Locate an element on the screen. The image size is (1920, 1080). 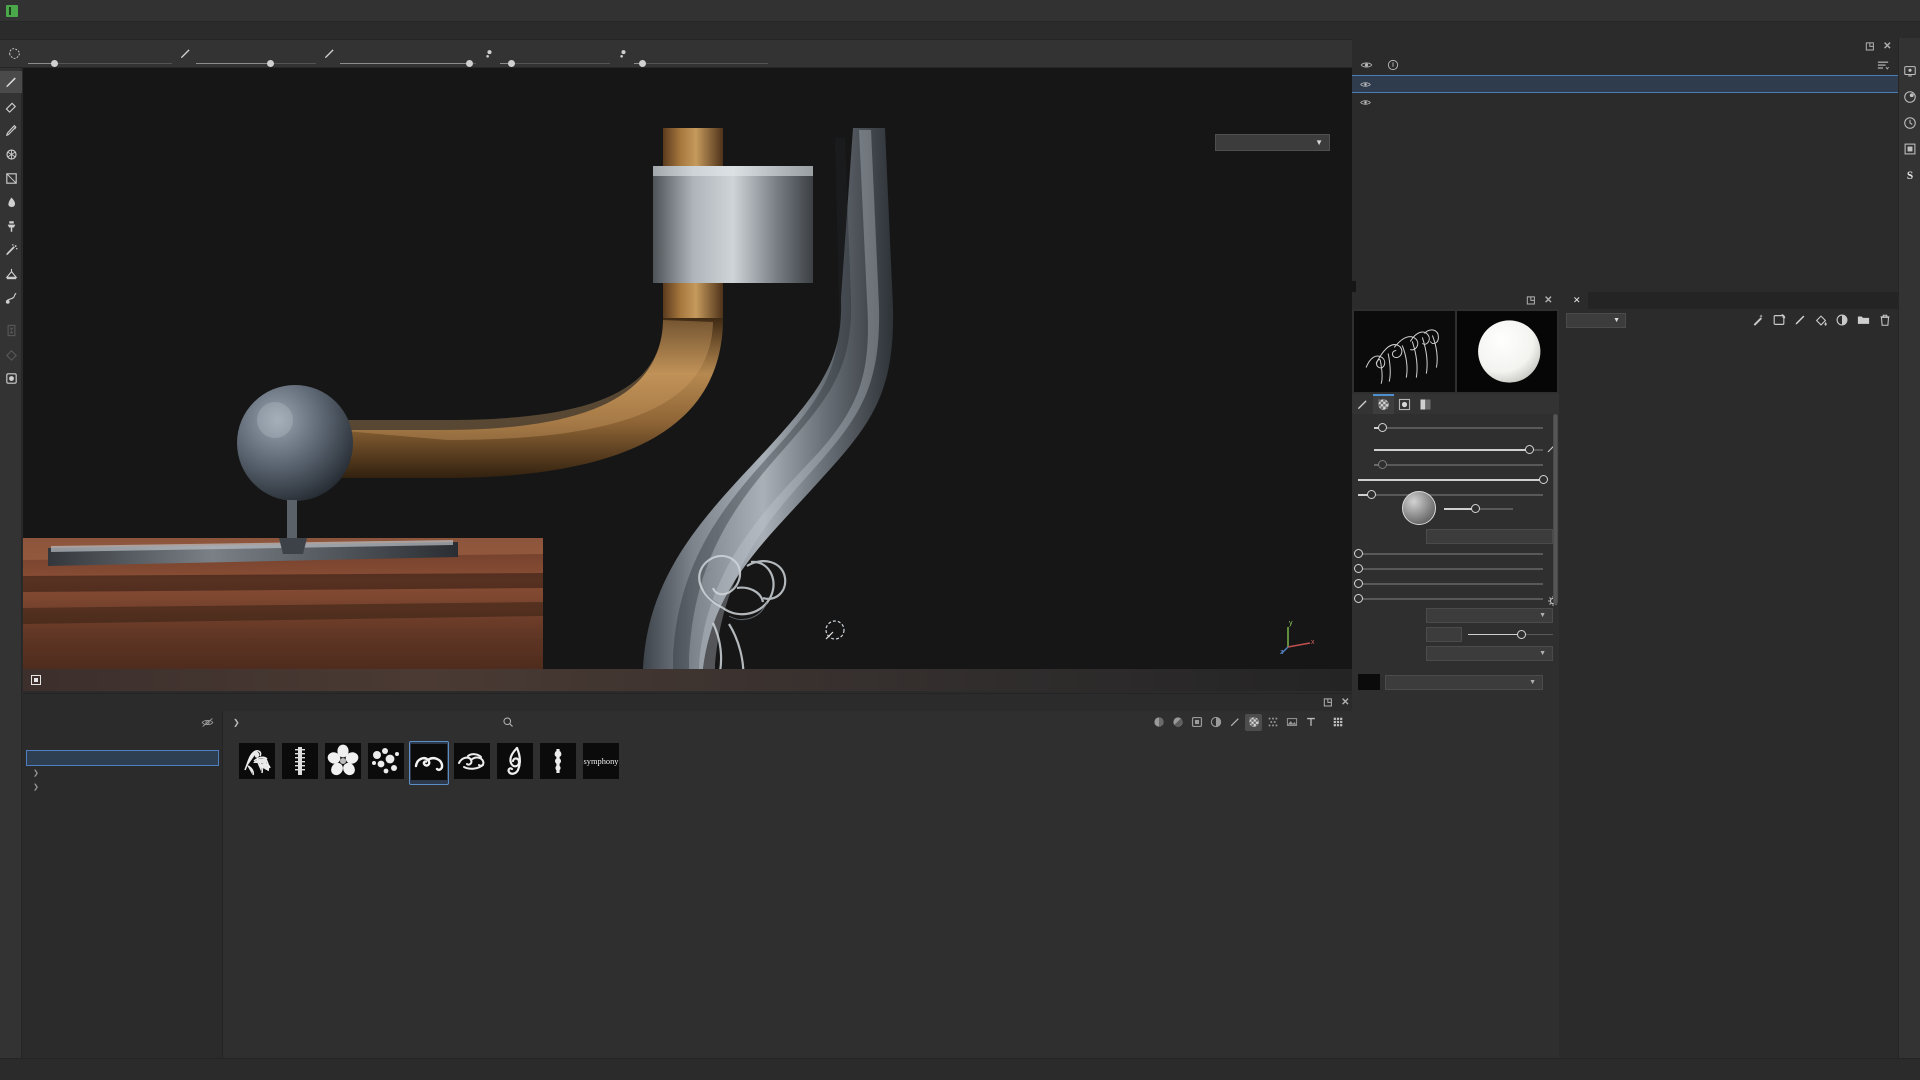
prop-minimum-flow- is located at coordinates (1455, 462).